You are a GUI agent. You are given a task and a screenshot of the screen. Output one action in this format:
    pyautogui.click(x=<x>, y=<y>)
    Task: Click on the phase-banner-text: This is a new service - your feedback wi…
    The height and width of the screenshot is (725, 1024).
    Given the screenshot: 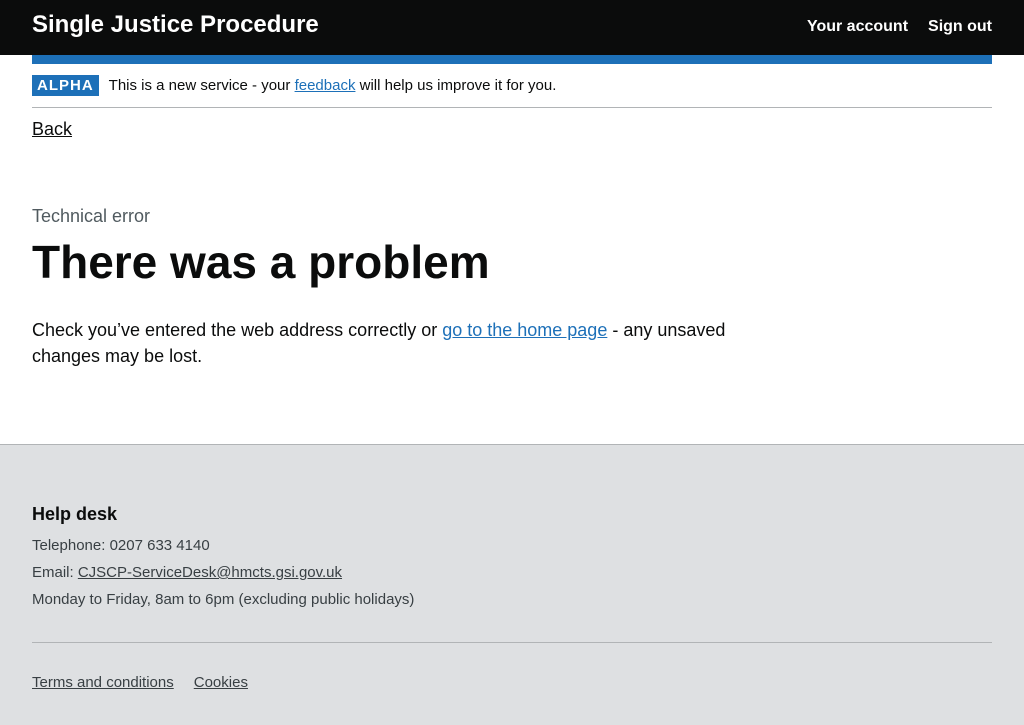 What is the action you would take?
    pyautogui.click(x=333, y=85)
    